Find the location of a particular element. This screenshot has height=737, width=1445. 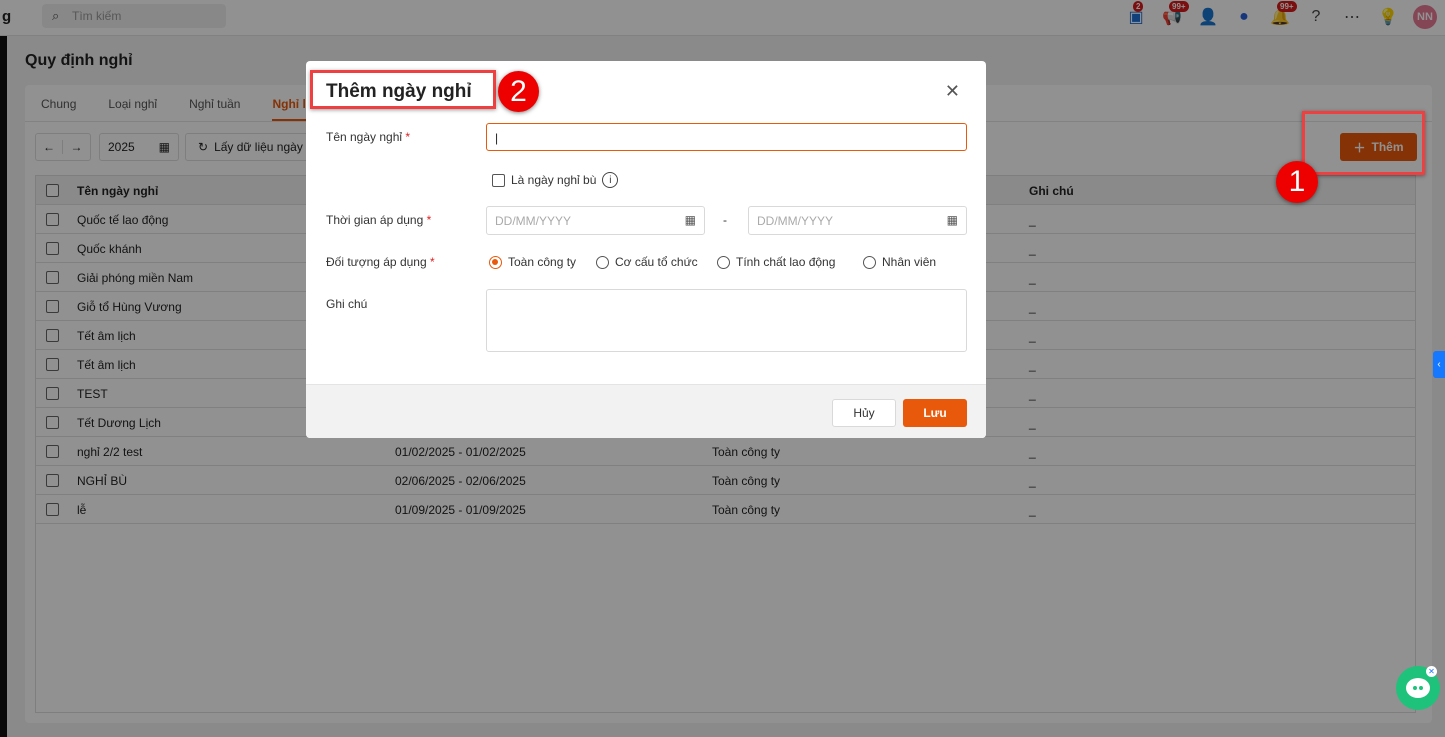

annotation-number-2: 2 is located at coordinates (518, 91).